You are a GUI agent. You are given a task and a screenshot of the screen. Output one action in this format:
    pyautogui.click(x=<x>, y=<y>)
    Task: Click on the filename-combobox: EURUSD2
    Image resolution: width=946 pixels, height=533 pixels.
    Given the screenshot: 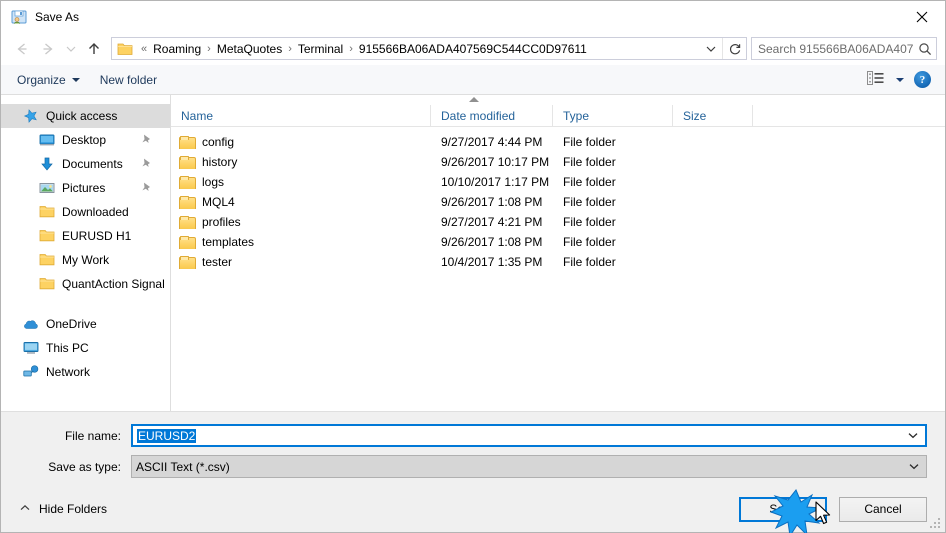 What is the action you would take?
    pyautogui.click(x=529, y=435)
    